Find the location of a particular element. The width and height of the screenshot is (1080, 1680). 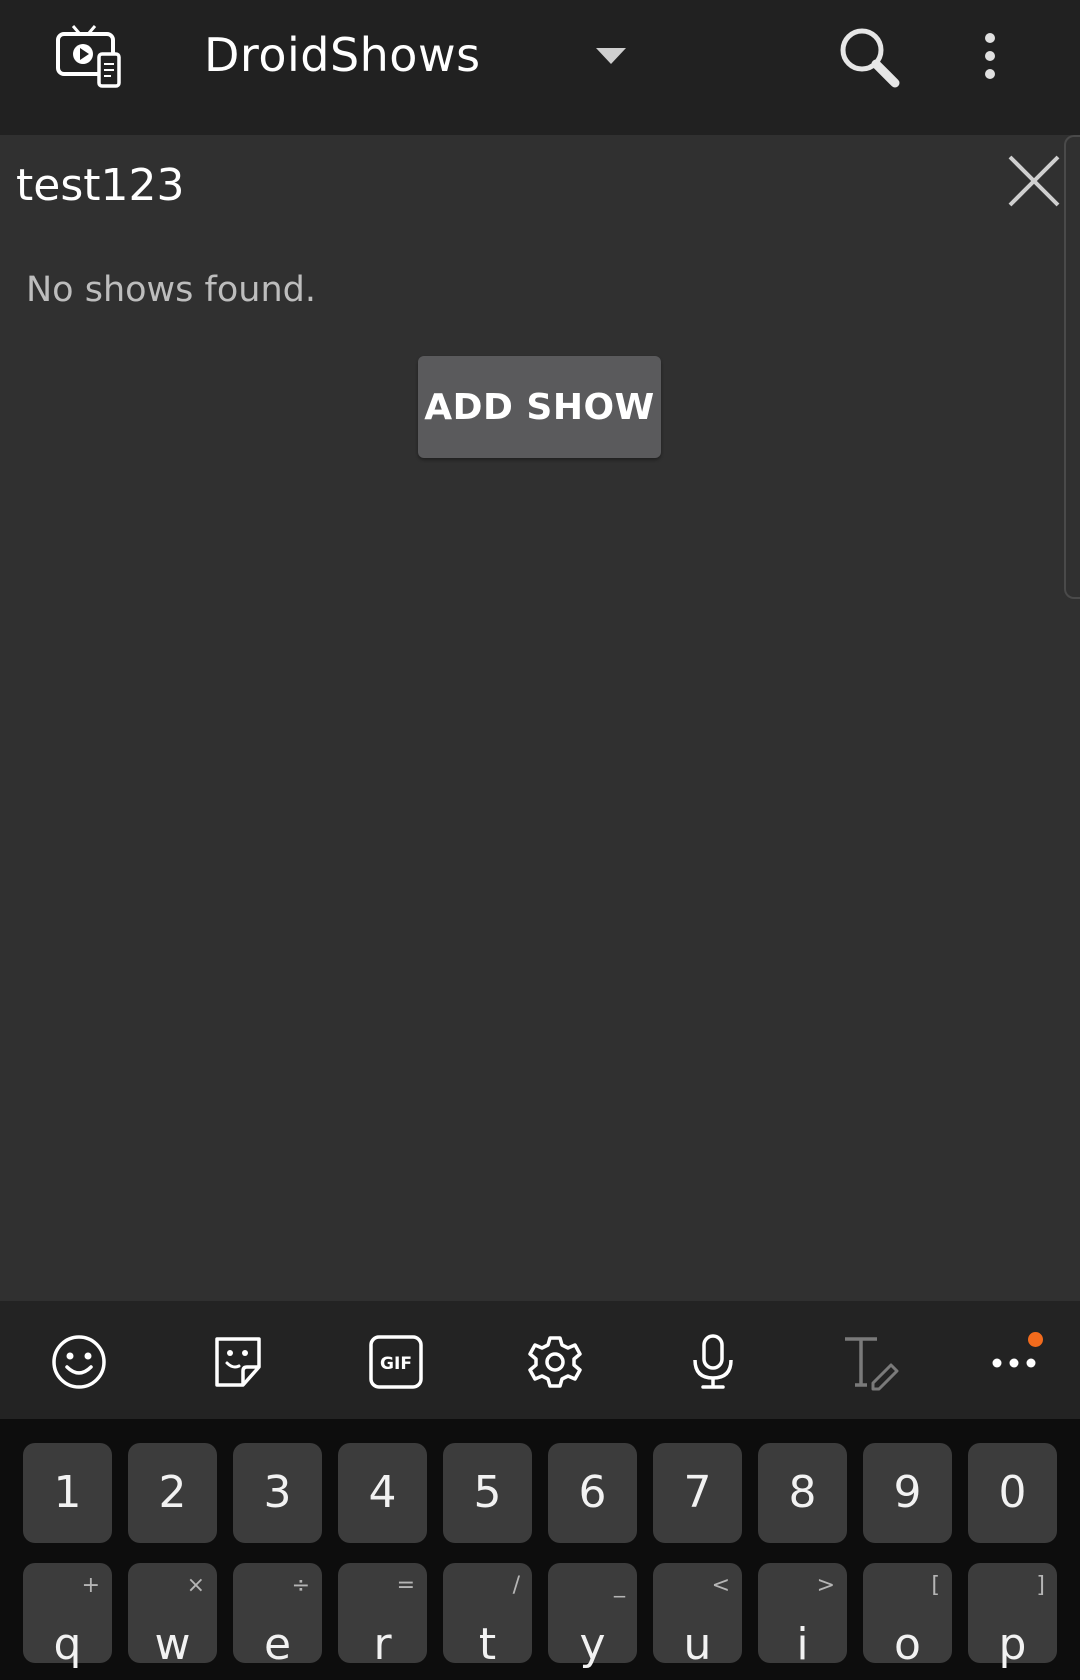

key-9: 9 is located at coordinates (907, 1493).